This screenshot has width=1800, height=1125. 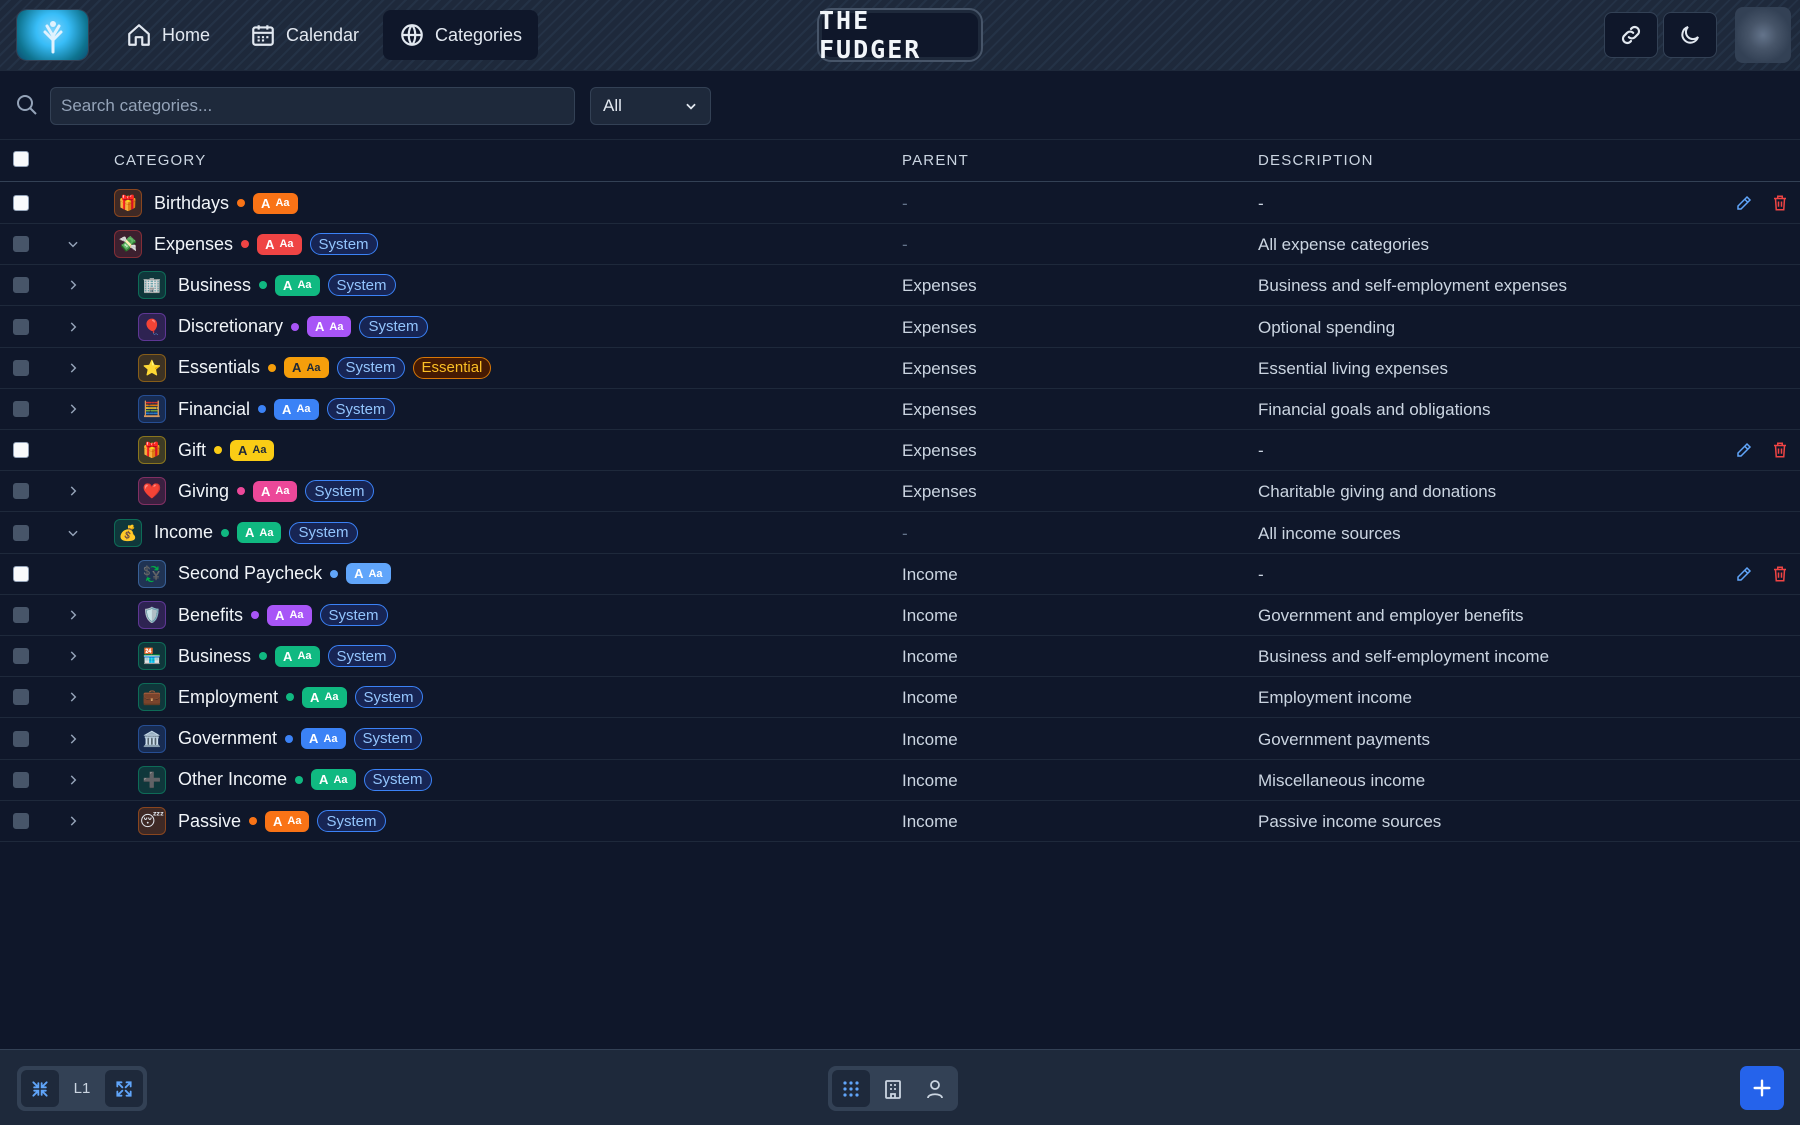 What do you see at coordinates (52, 35) in the screenshot?
I see `app-logo` at bounding box center [52, 35].